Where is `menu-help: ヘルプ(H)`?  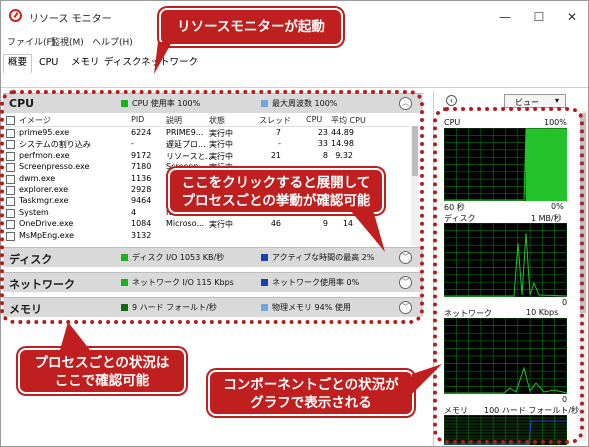 menu-help: ヘルプ(H) is located at coordinates (112, 41).